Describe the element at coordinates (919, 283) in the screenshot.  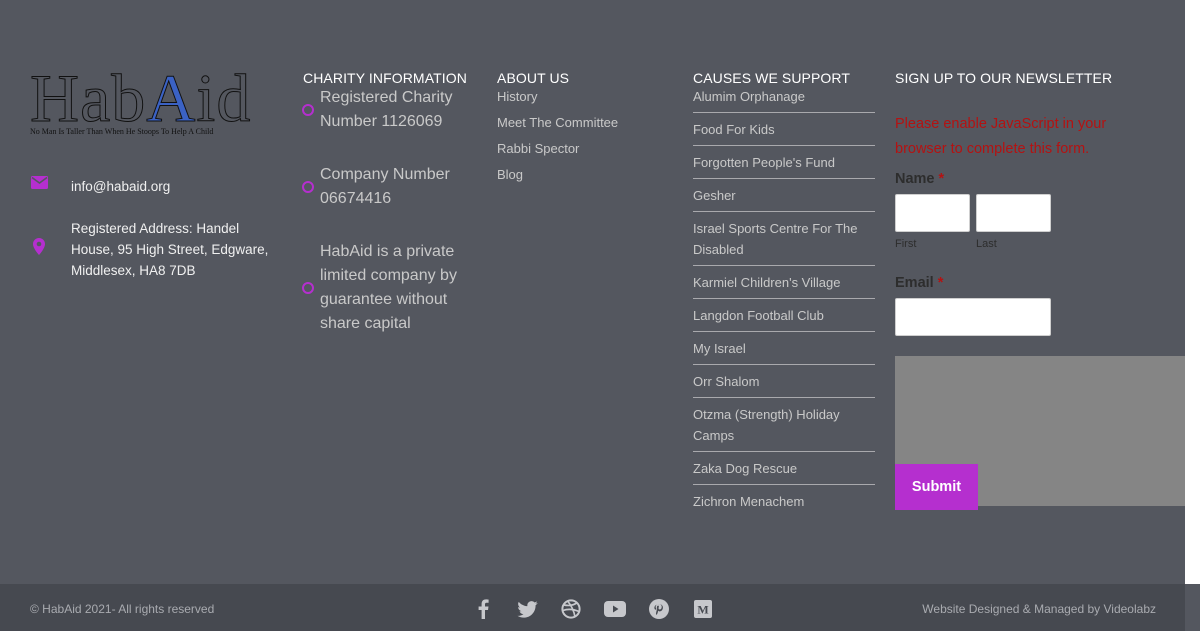
I see `email-label: Email *` at that location.